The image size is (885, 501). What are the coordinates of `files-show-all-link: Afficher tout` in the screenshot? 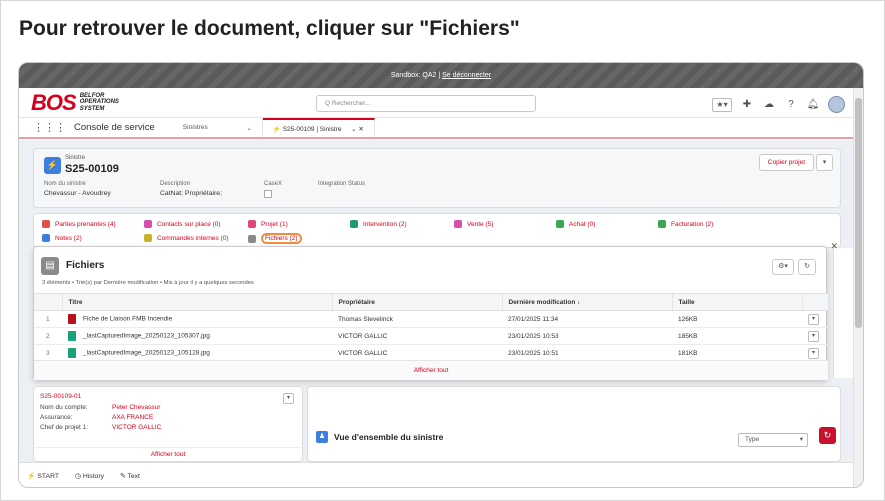 It's located at (431, 370).